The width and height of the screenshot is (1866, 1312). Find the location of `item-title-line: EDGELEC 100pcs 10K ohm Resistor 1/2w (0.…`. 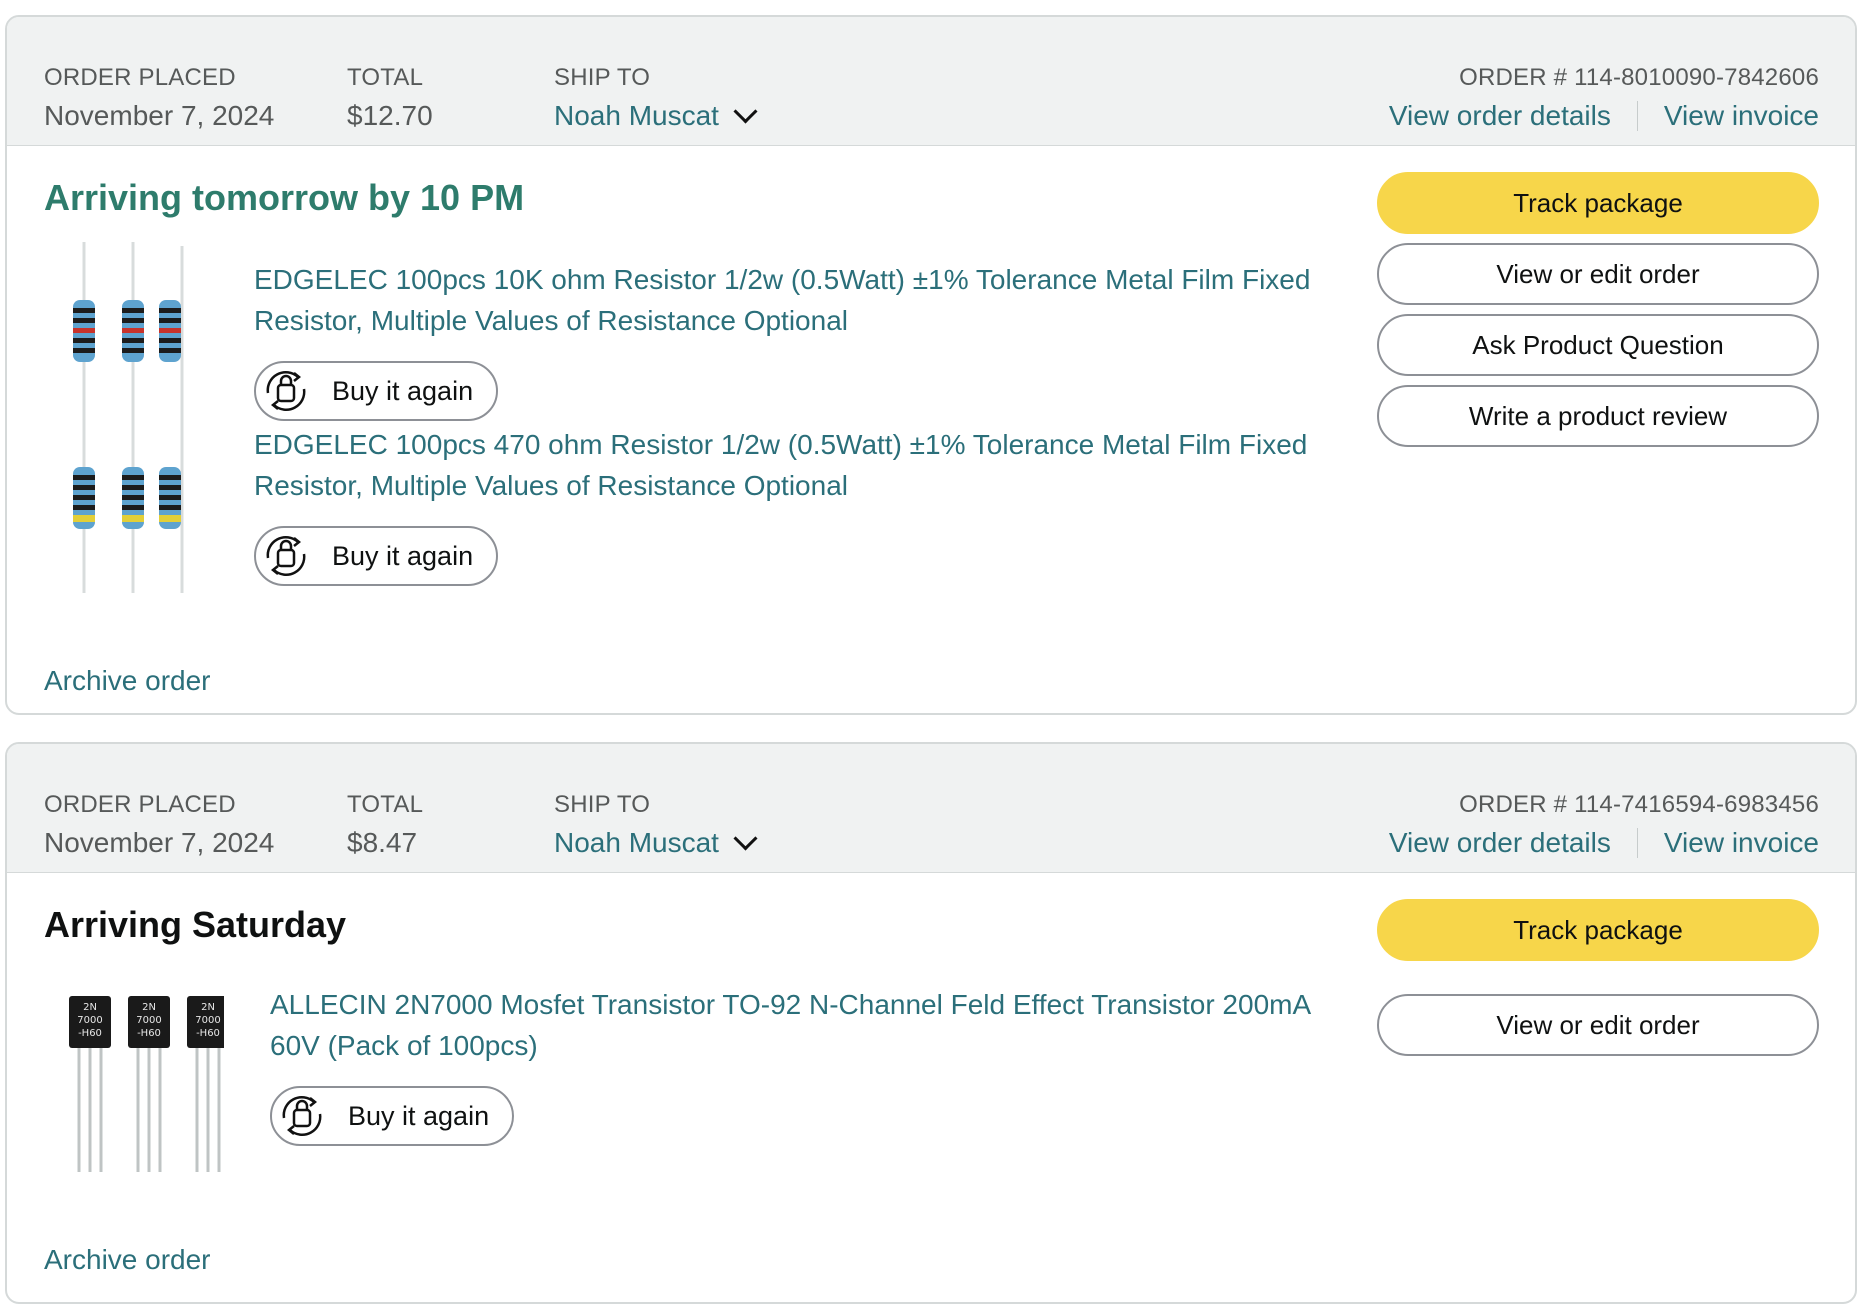

item-title-line: EDGELEC 100pcs 10K ohm Resistor 1/2w (0.… is located at coordinates (782, 279).